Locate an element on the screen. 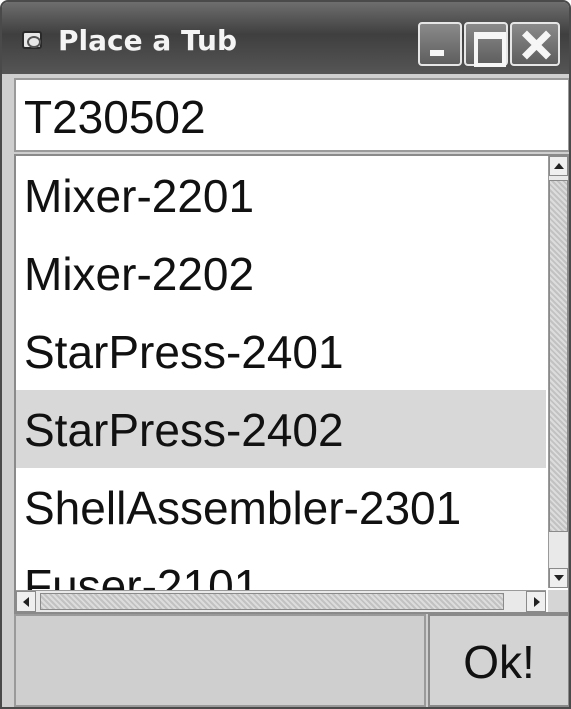 This screenshot has height=709, width=571. scroll-left-arrow-icon is located at coordinates (26, 601).